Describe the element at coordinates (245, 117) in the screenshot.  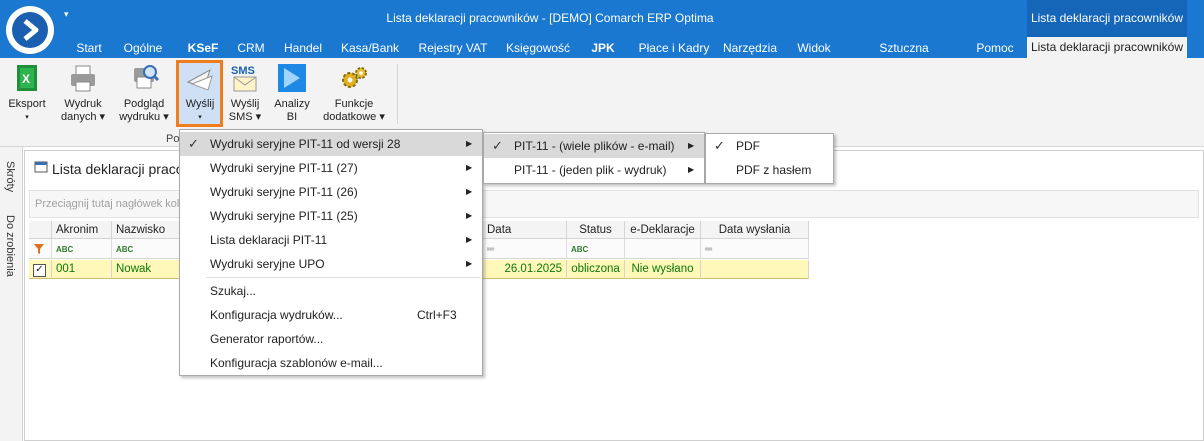
I see `send-sms-label-2: SMS ▾` at that location.